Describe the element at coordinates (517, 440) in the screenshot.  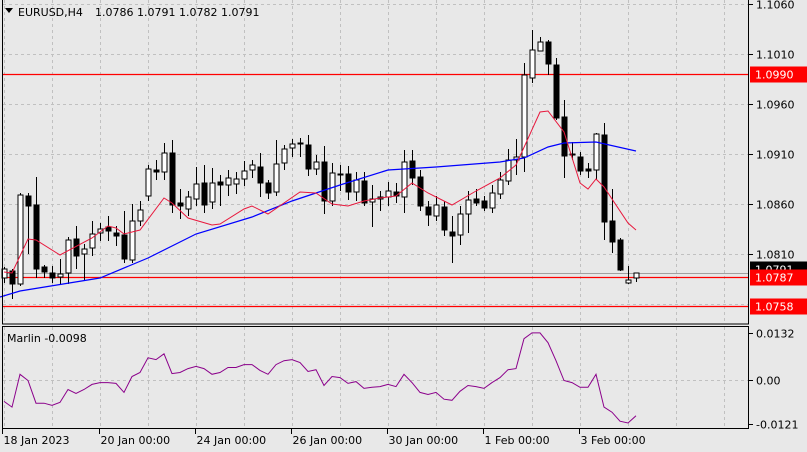
I see `time-tick-label: 1 Feb 00:00` at that location.